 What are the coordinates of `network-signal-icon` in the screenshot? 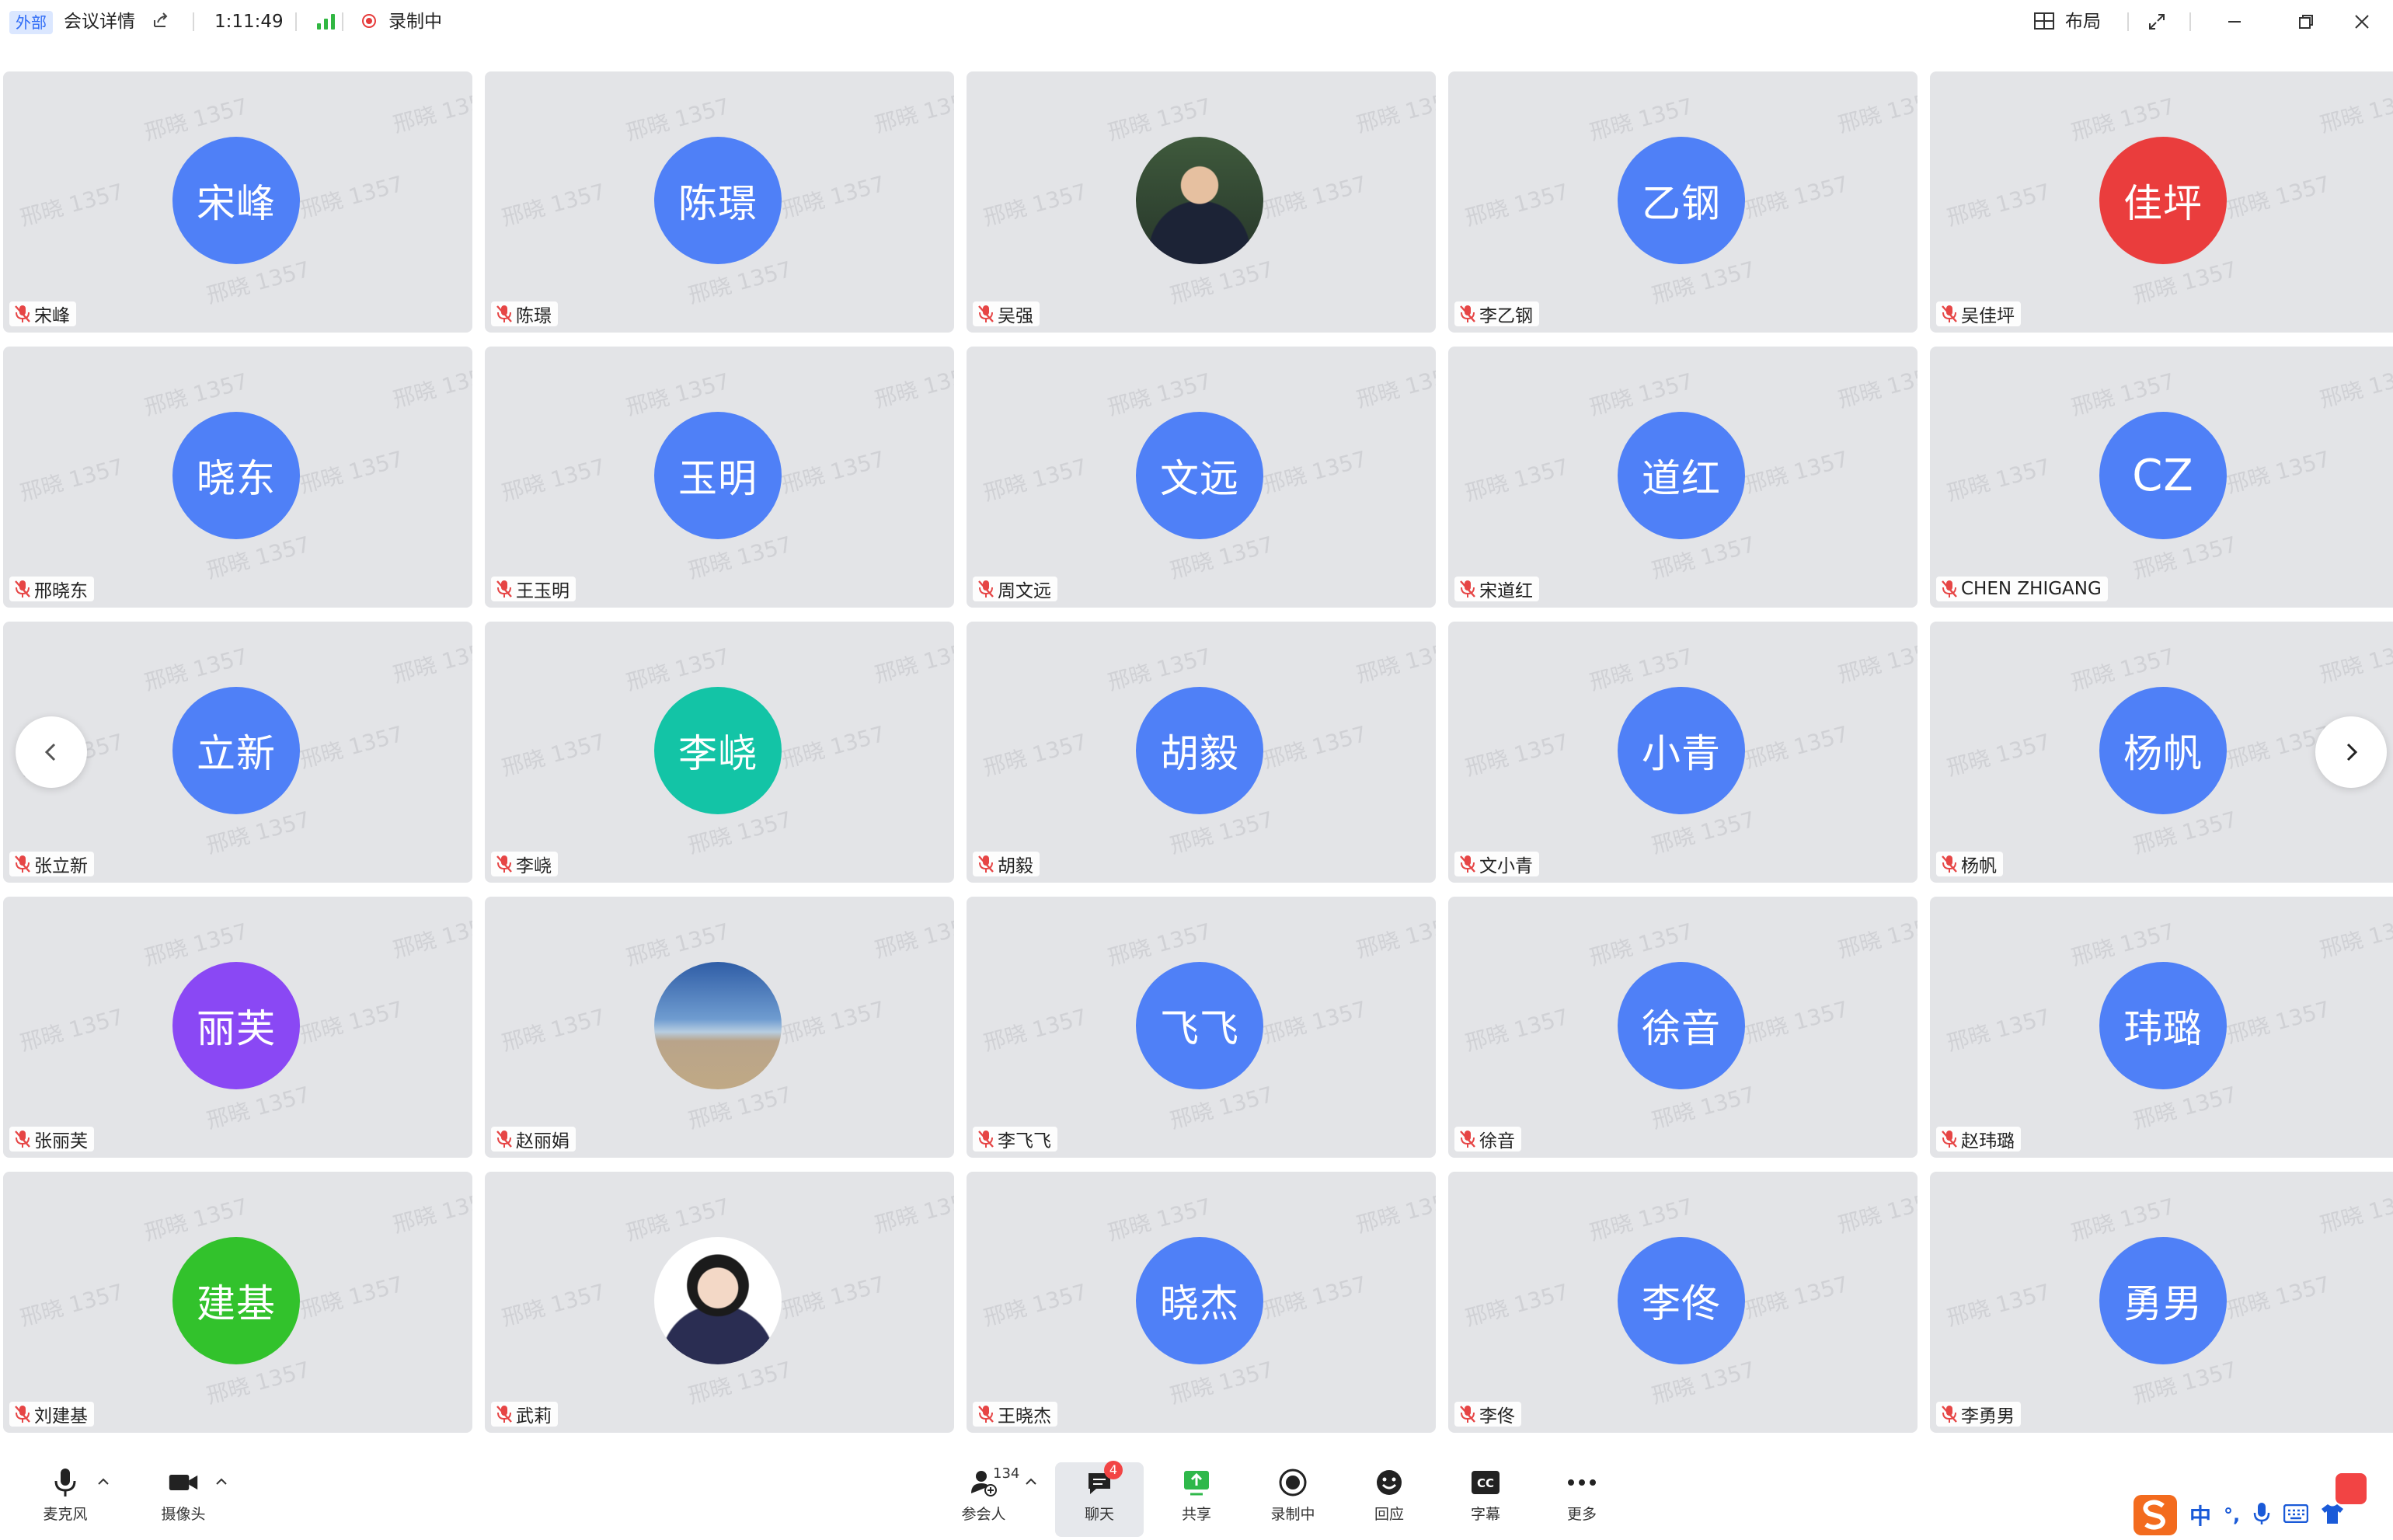 It's located at (326, 21).